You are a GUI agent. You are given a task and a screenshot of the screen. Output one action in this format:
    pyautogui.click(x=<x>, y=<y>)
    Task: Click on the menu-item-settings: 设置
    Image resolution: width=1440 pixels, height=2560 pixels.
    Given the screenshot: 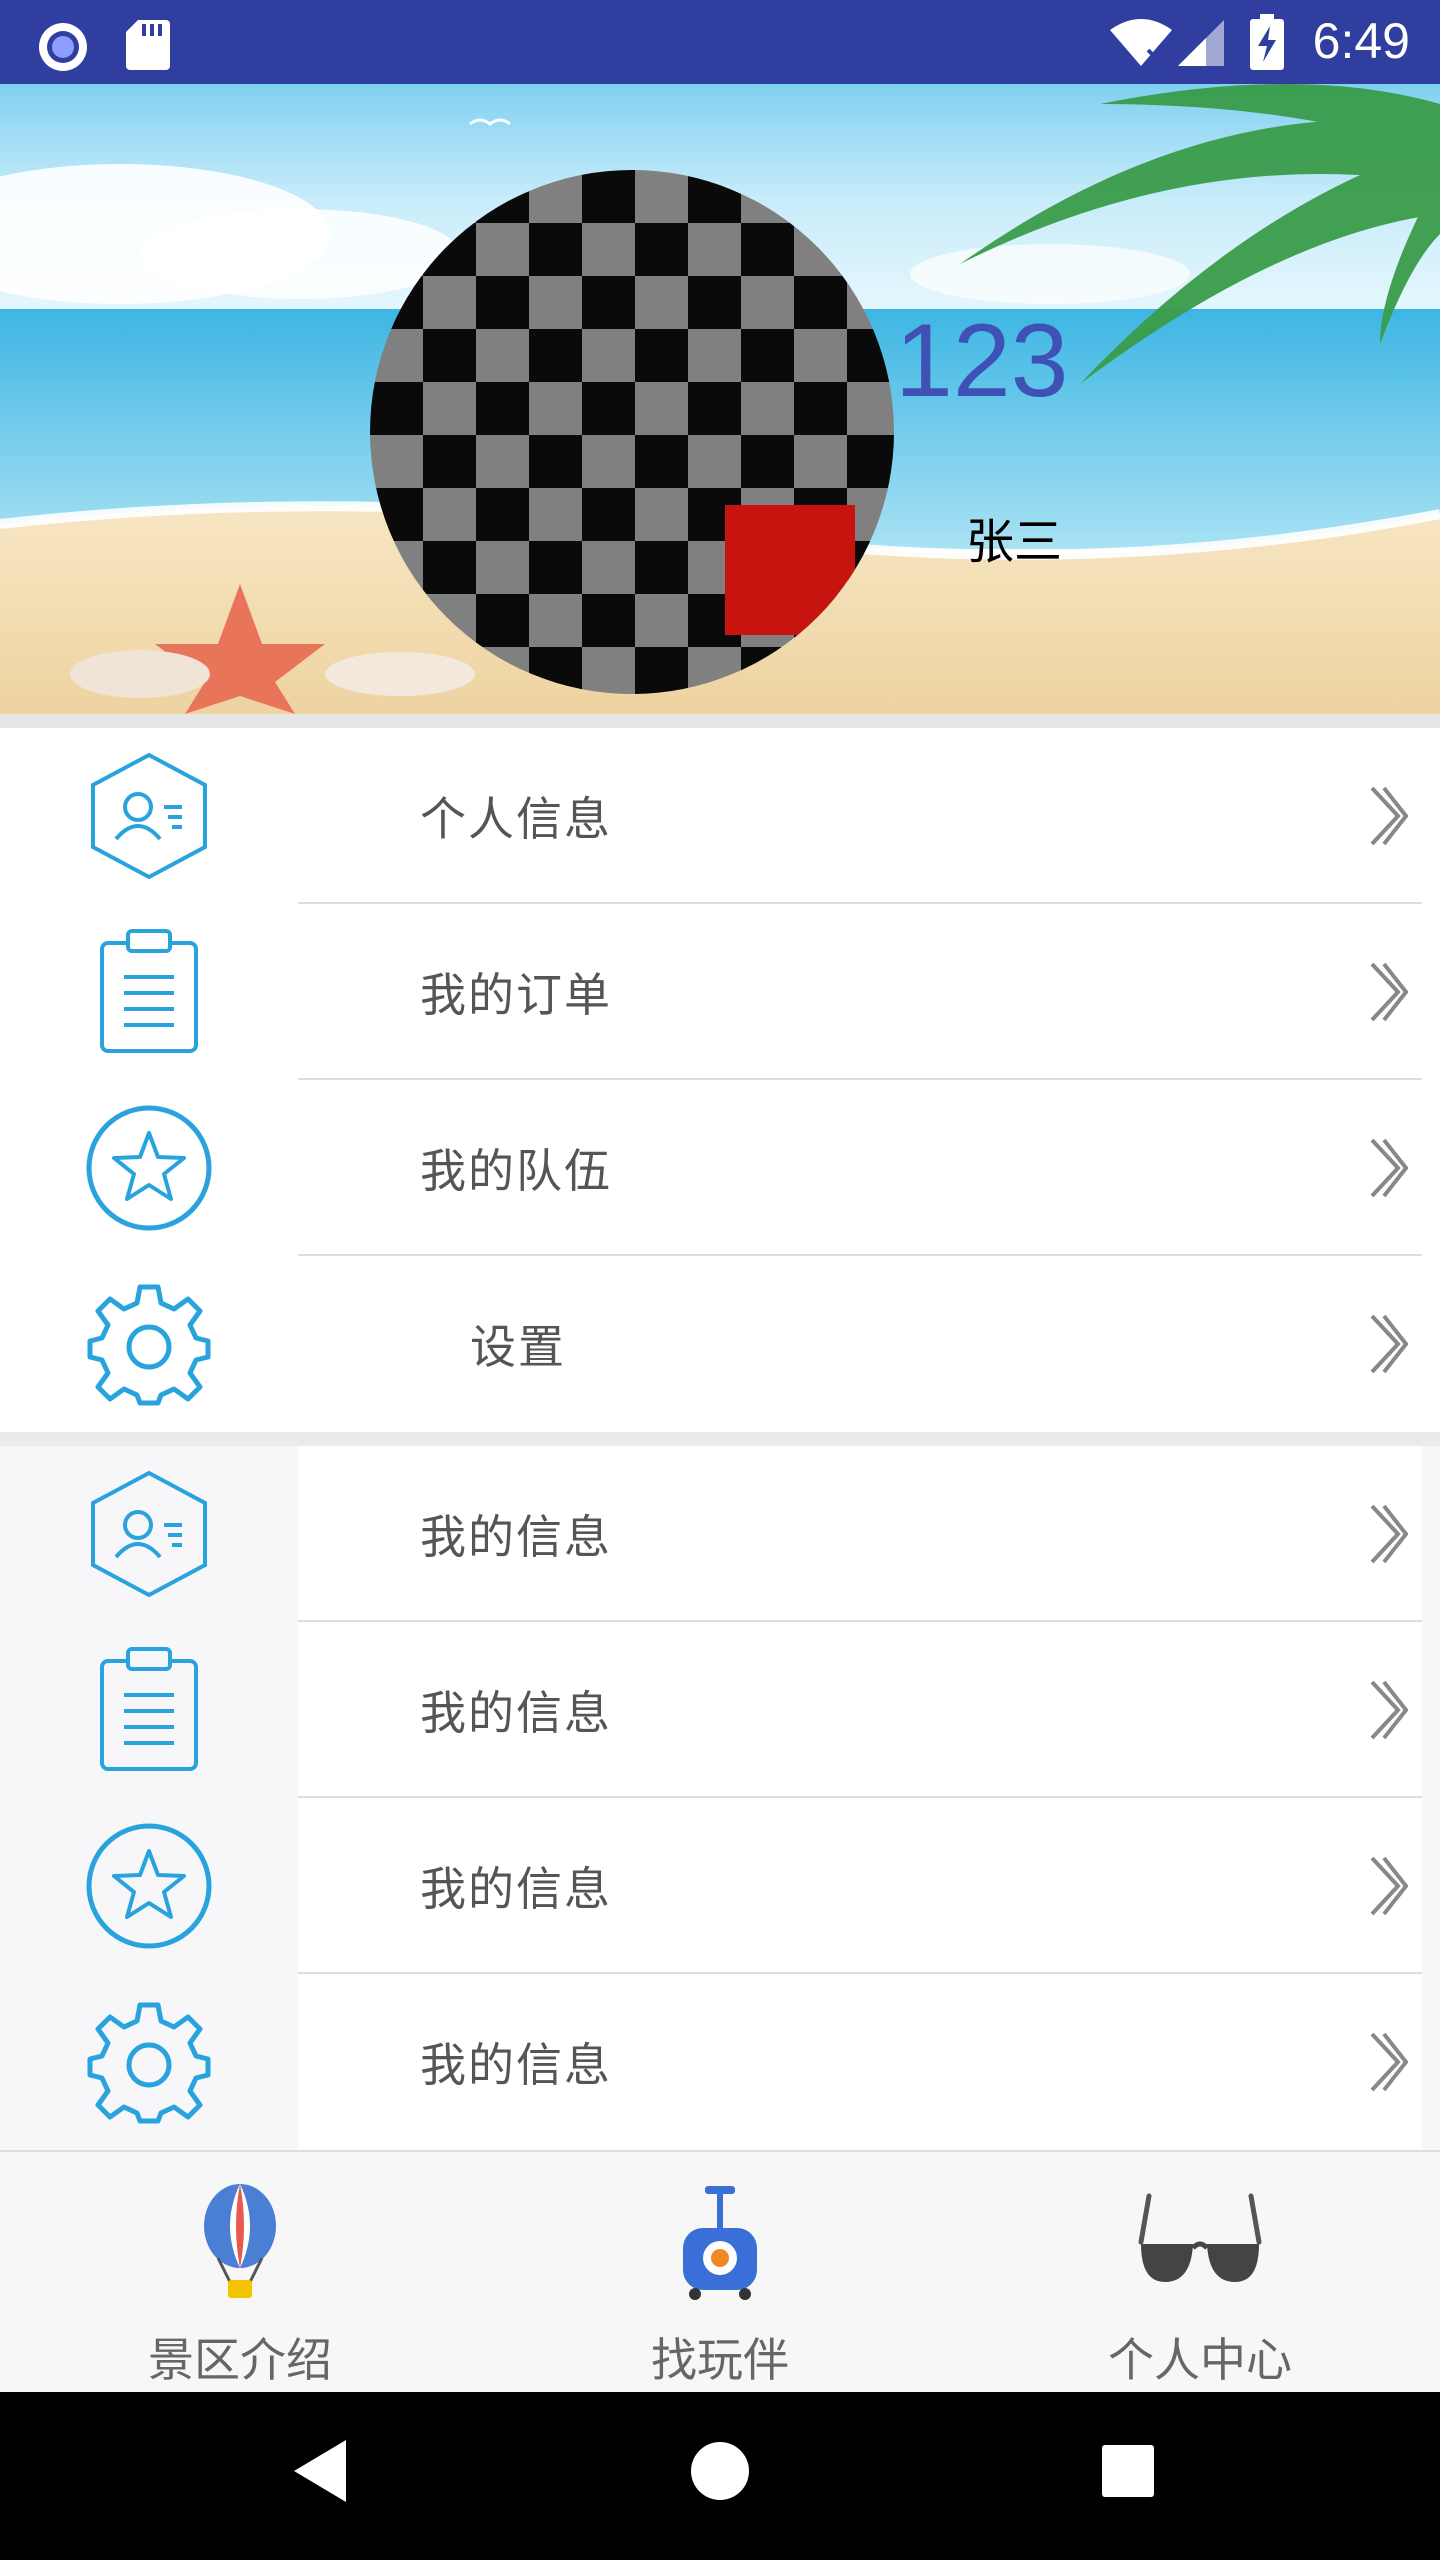 What is the action you would take?
    pyautogui.click(x=720, y=1344)
    